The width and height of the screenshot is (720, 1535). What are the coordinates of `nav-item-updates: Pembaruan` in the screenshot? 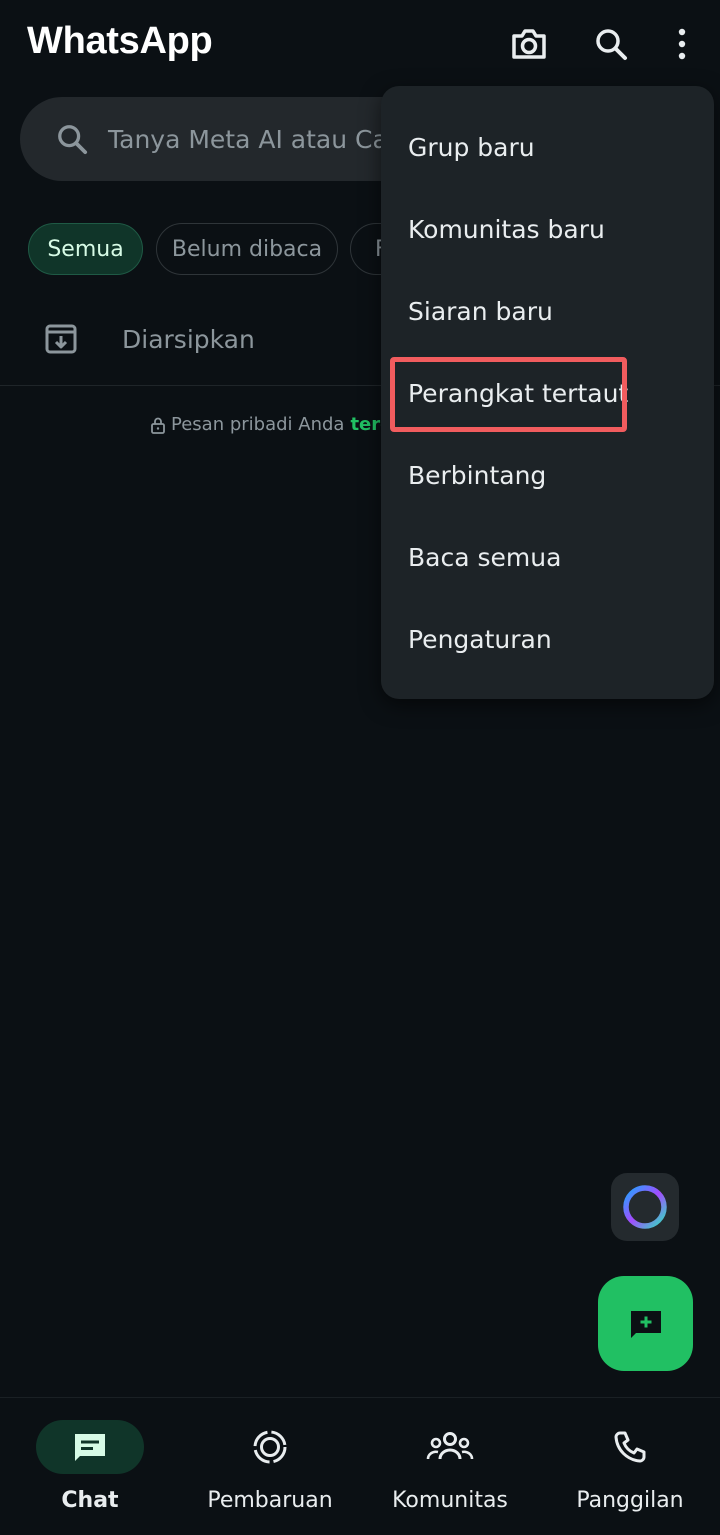 It's located at (270, 1466).